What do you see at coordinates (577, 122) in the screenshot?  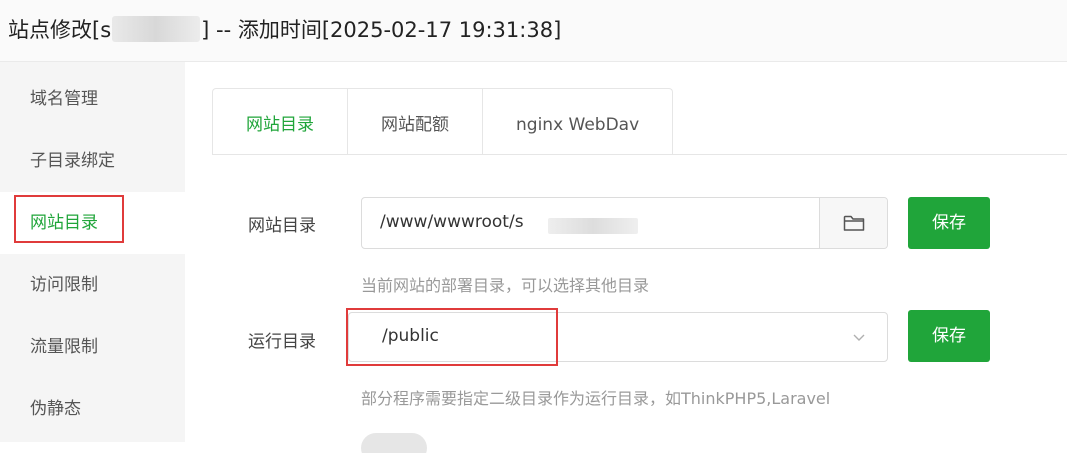 I see `tab-nginx-webdav: nginx WebDav` at bounding box center [577, 122].